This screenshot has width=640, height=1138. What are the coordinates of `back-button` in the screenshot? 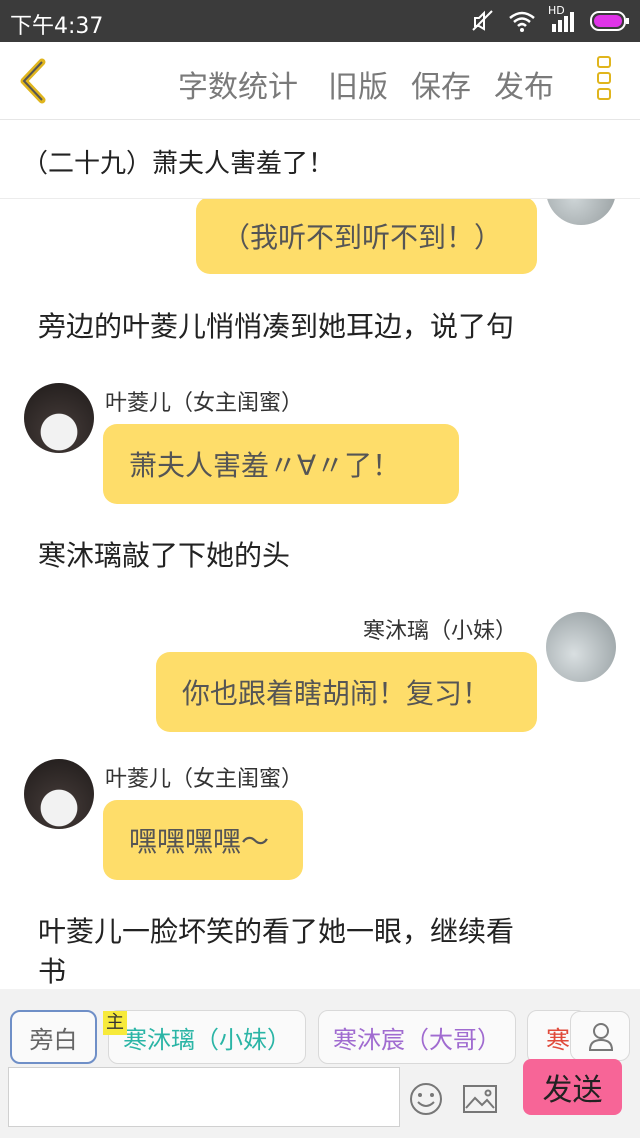 It's located at (34, 81).